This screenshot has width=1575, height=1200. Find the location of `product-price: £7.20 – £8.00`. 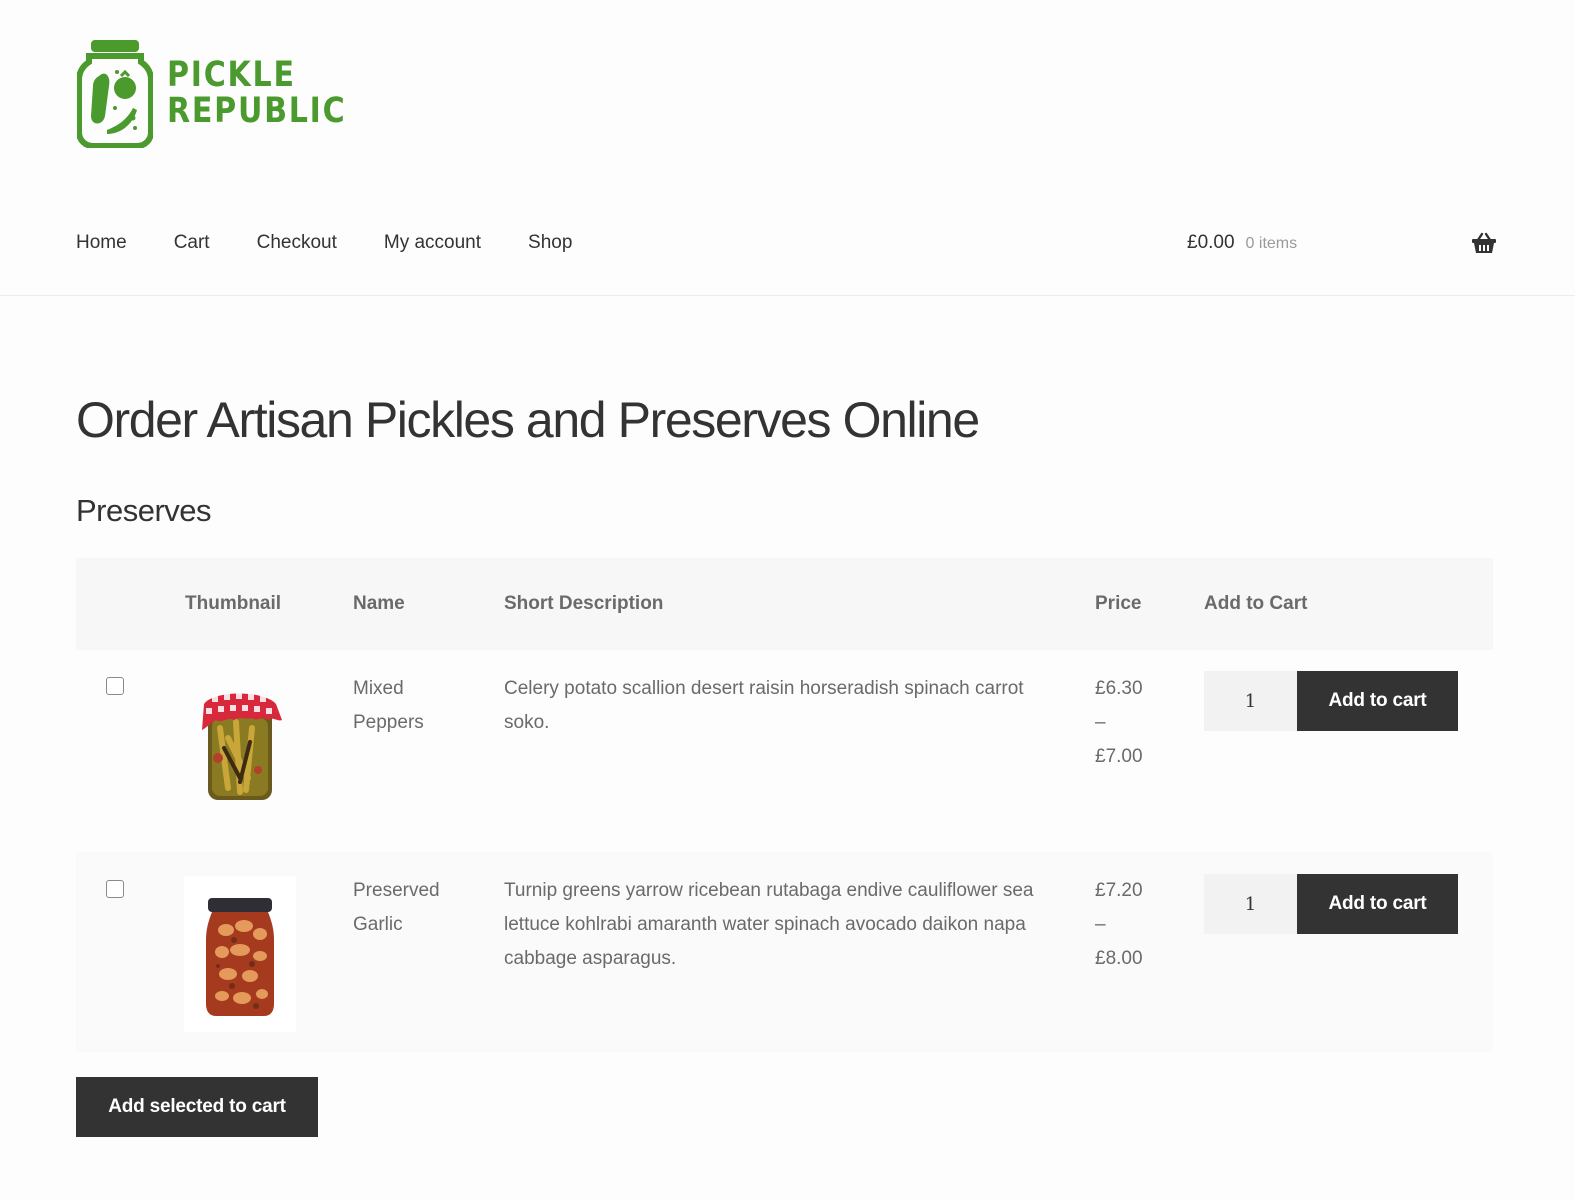

product-price: £7.20 – £8.00 is located at coordinates (1130, 925).